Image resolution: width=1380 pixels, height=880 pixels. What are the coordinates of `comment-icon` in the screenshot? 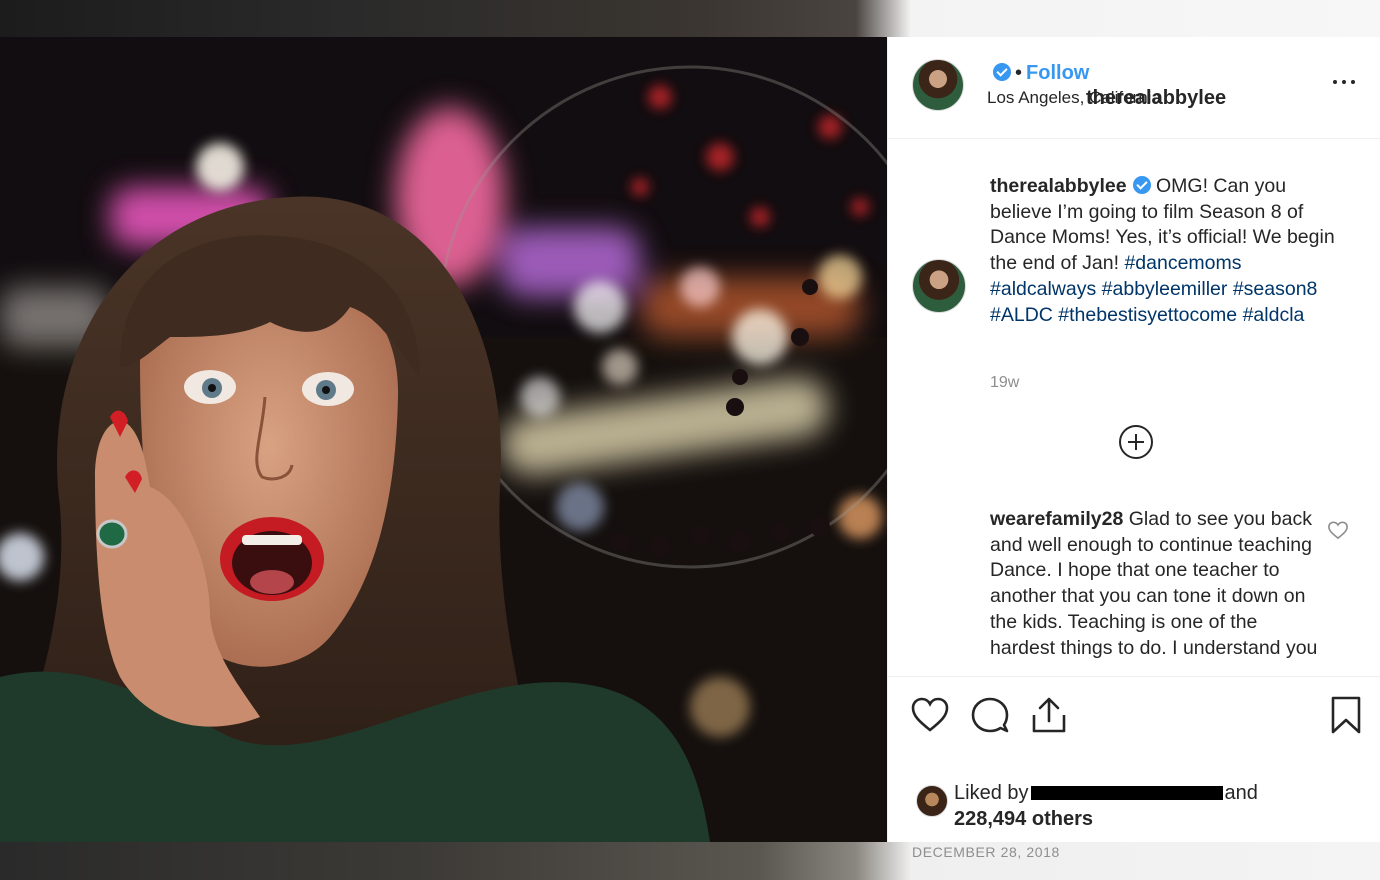 It's located at (990, 715).